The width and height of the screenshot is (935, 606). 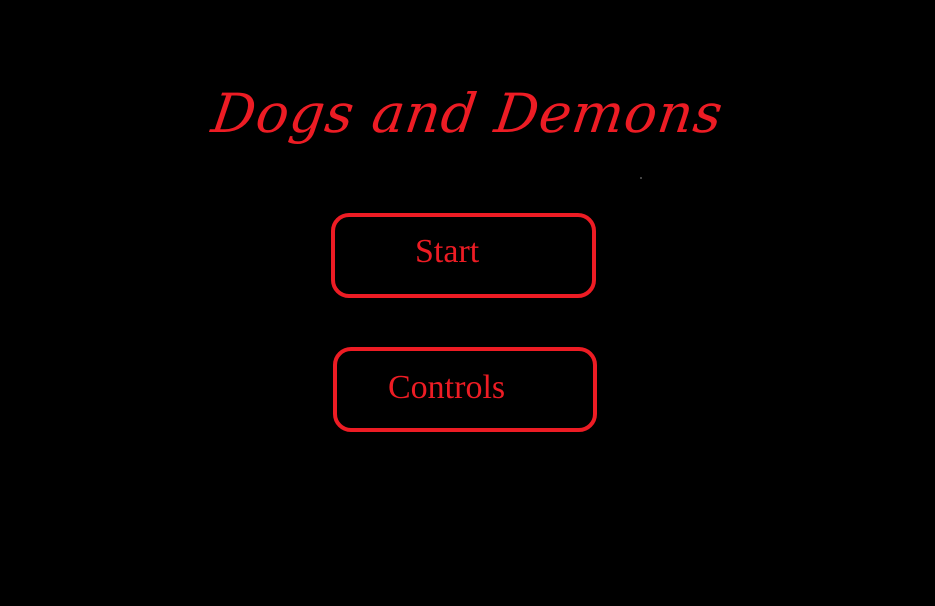 What do you see at coordinates (467, 113) in the screenshot?
I see `game-title: Dogs and Demons` at bounding box center [467, 113].